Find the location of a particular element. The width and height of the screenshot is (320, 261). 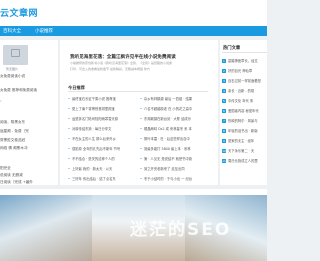

sidebar-text: 穿黑蛇文卷品冠 is located at coordinates (12, 140).